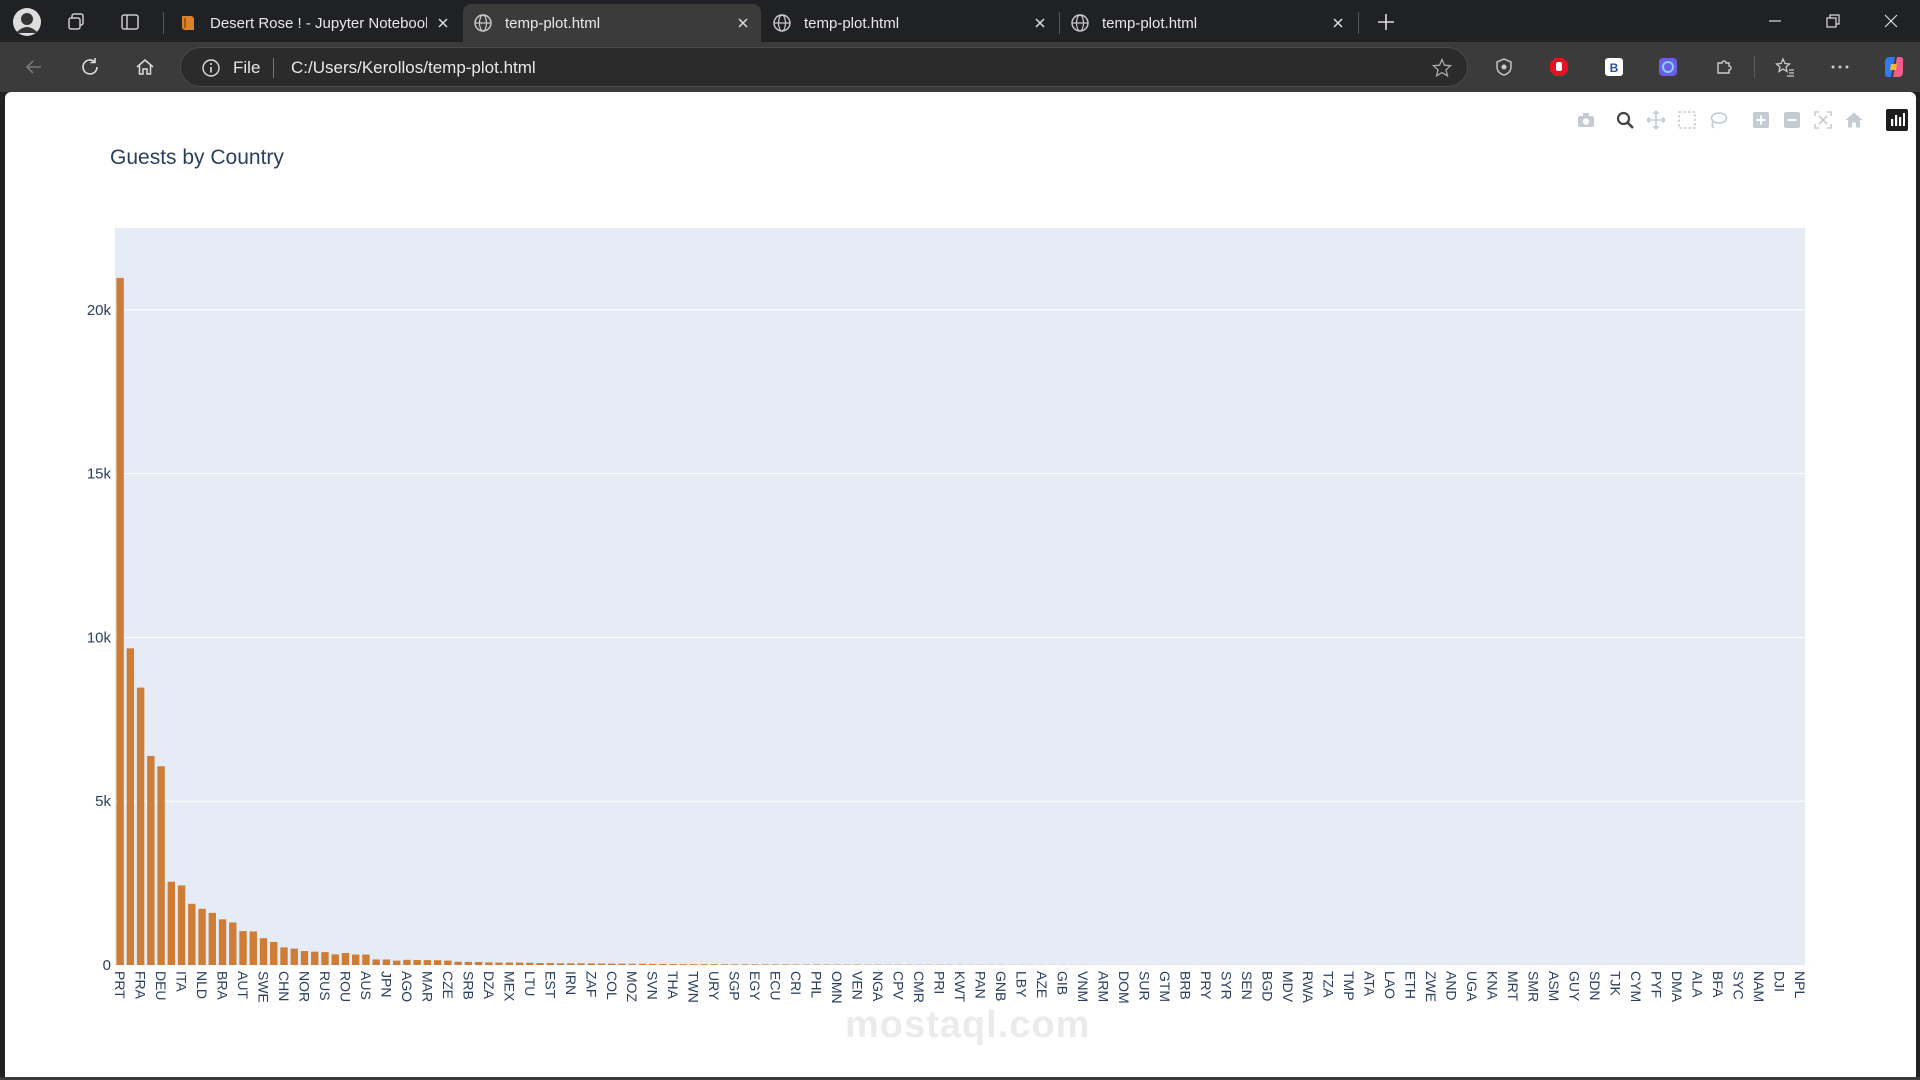  What do you see at coordinates (824, 67) in the screenshot?
I see `address-bar: File C:/Users/Kerollos/temp-plot.html` at bounding box center [824, 67].